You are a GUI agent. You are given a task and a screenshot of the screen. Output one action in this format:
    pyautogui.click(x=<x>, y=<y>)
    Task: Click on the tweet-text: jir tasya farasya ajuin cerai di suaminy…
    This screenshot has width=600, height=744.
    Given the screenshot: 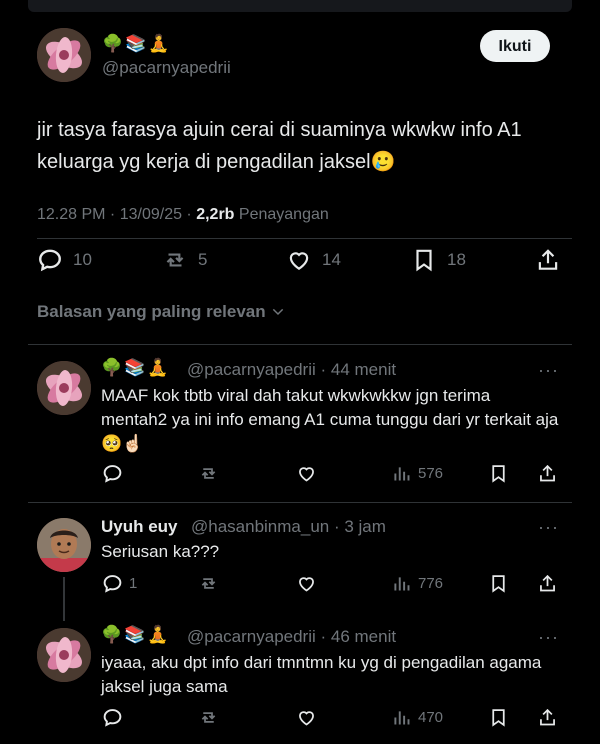 What is the action you would take?
    pyautogui.click(x=279, y=146)
    